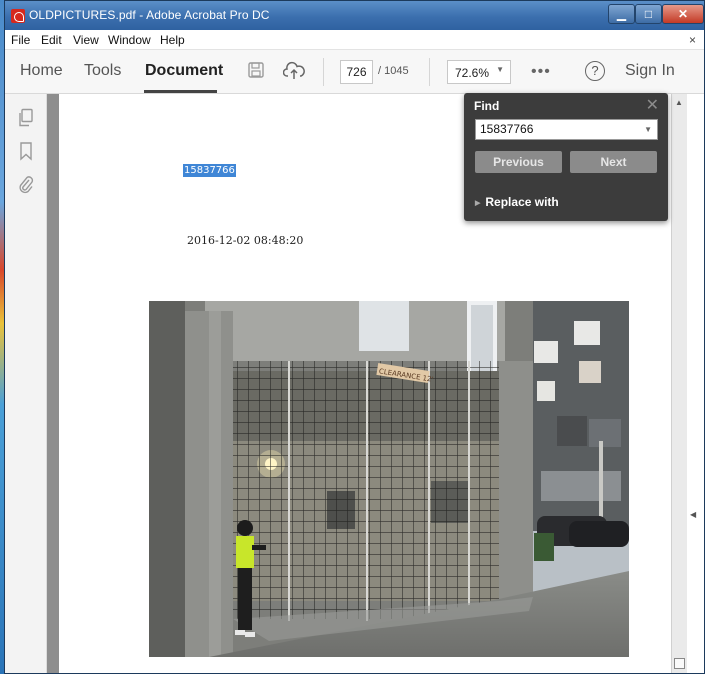 The image size is (705, 674). I want to click on copy-pages-icon, so click(26, 118).